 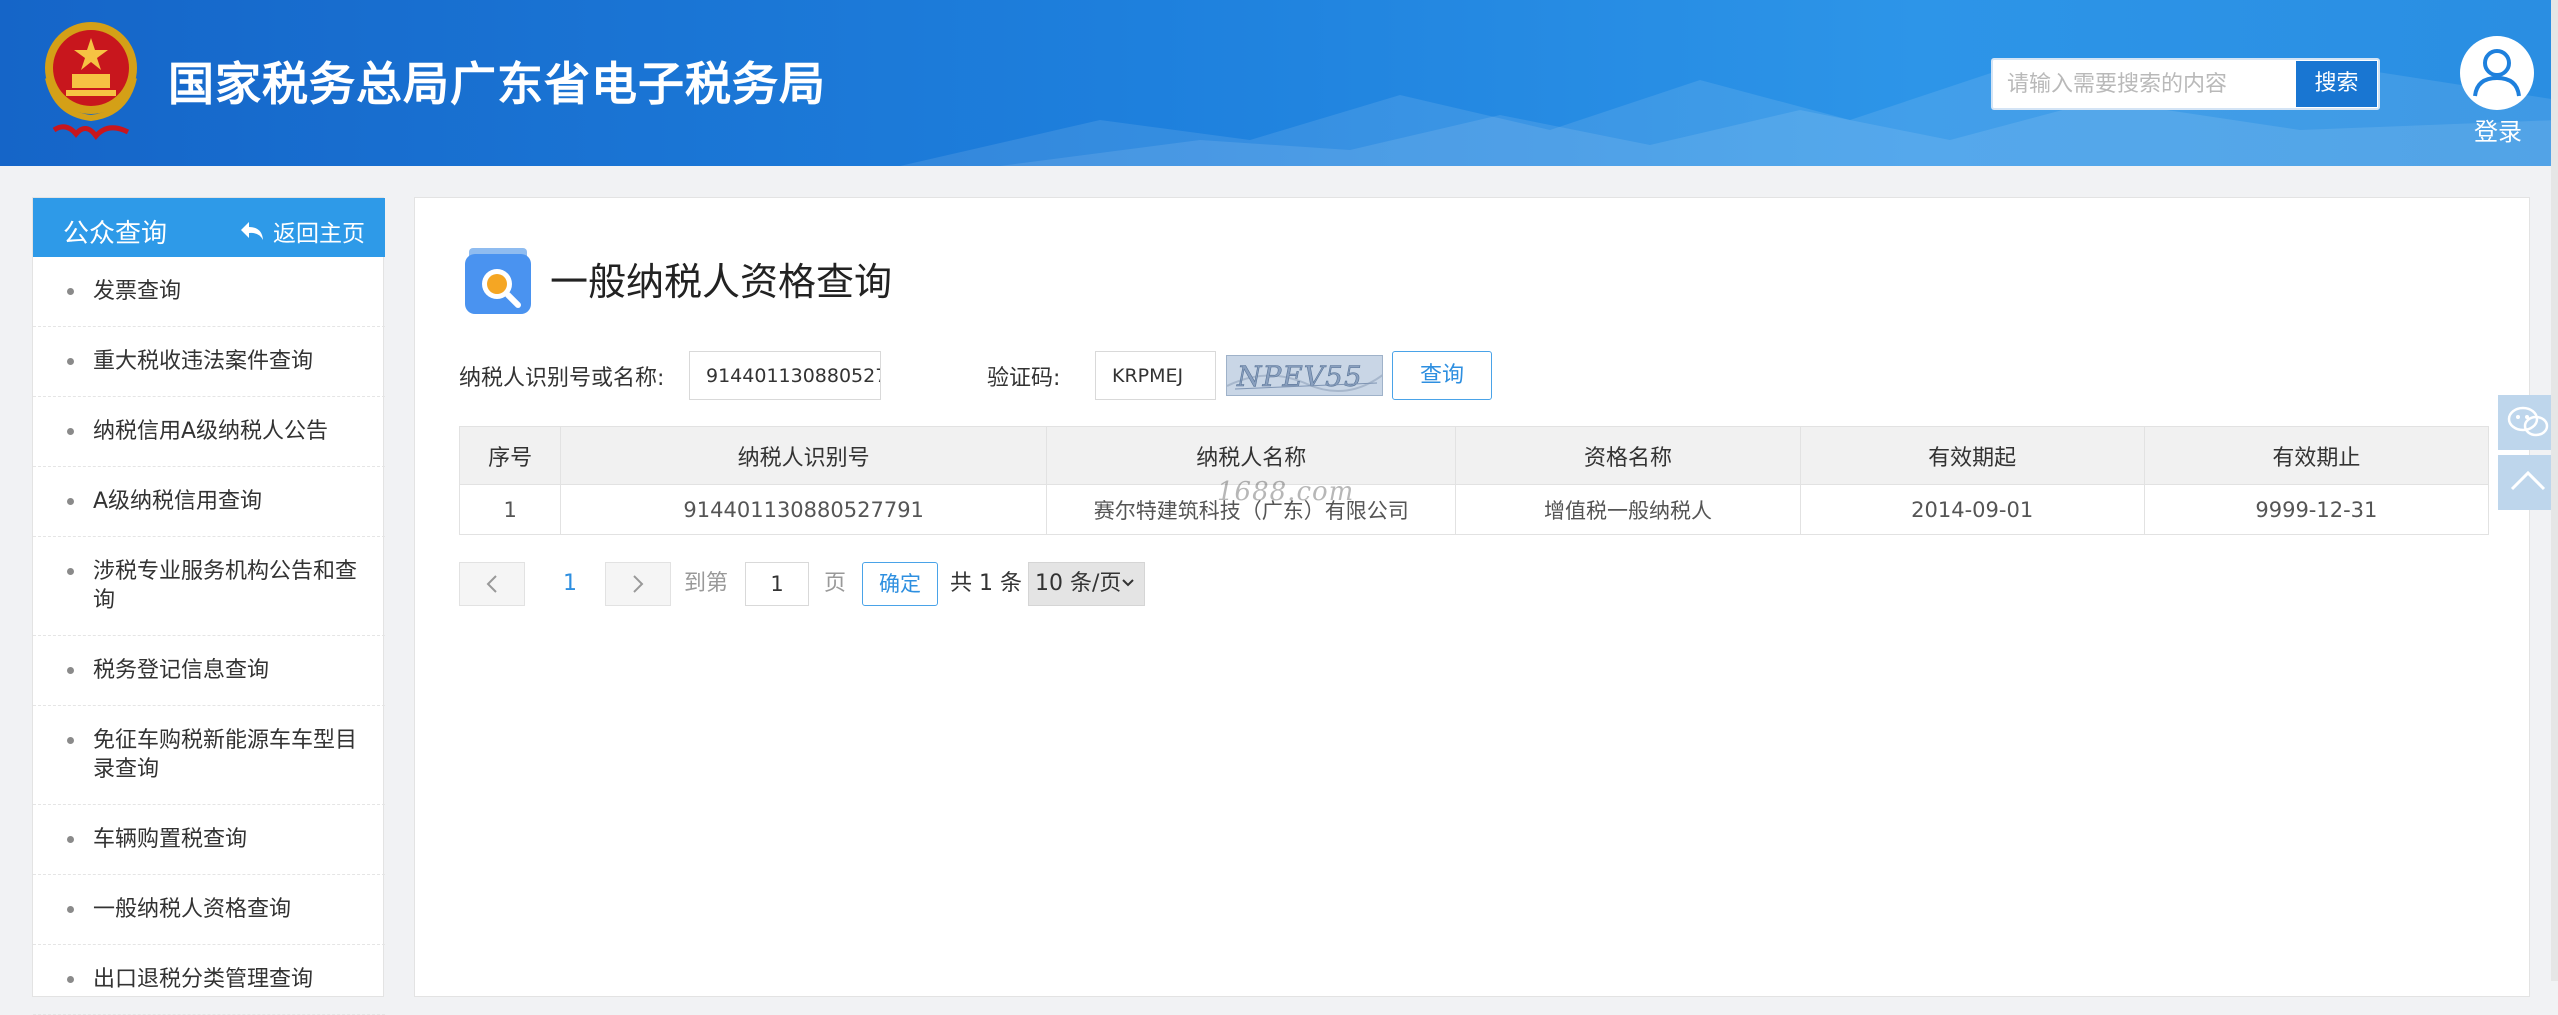 What do you see at coordinates (203, 361) in the screenshot?
I see `sidebar-item-label: 重大税收违法案件查询` at bounding box center [203, 361].